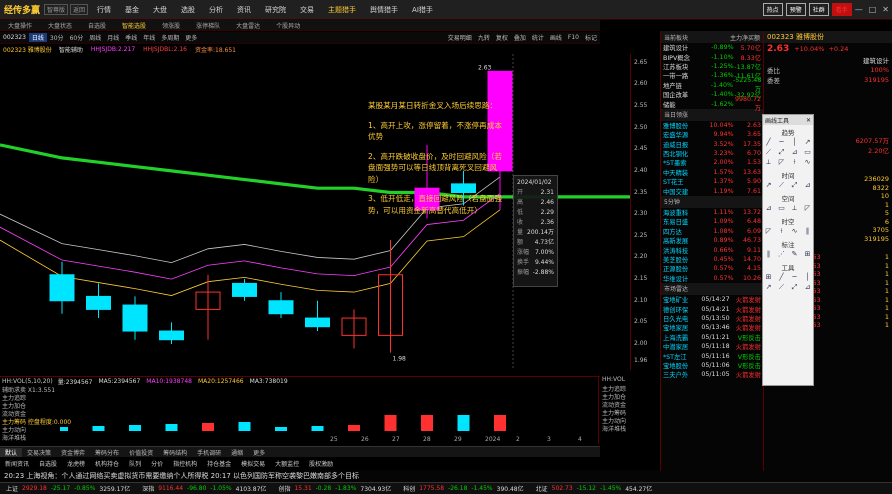 Image resolution: width=892 pixels, height=494 pixels. I want to click on menu-item-4: 分析, so click(216, 10).